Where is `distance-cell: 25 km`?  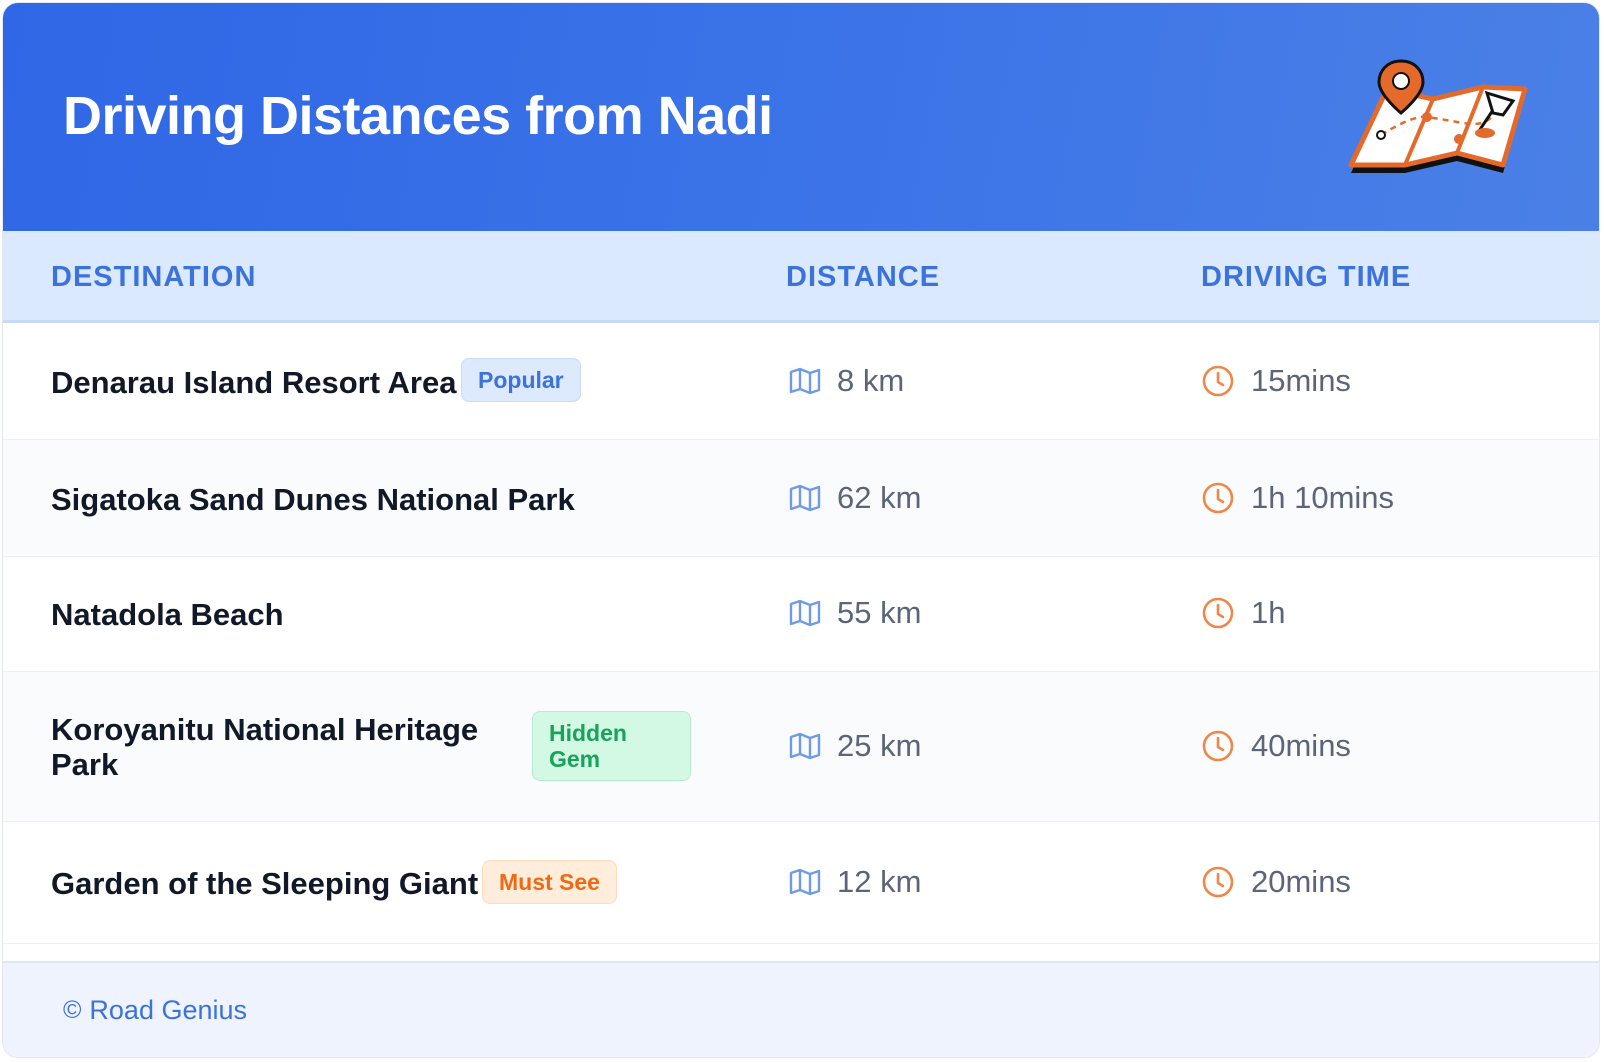
distance-cell: 25 km is located at coordinates (855, 746).